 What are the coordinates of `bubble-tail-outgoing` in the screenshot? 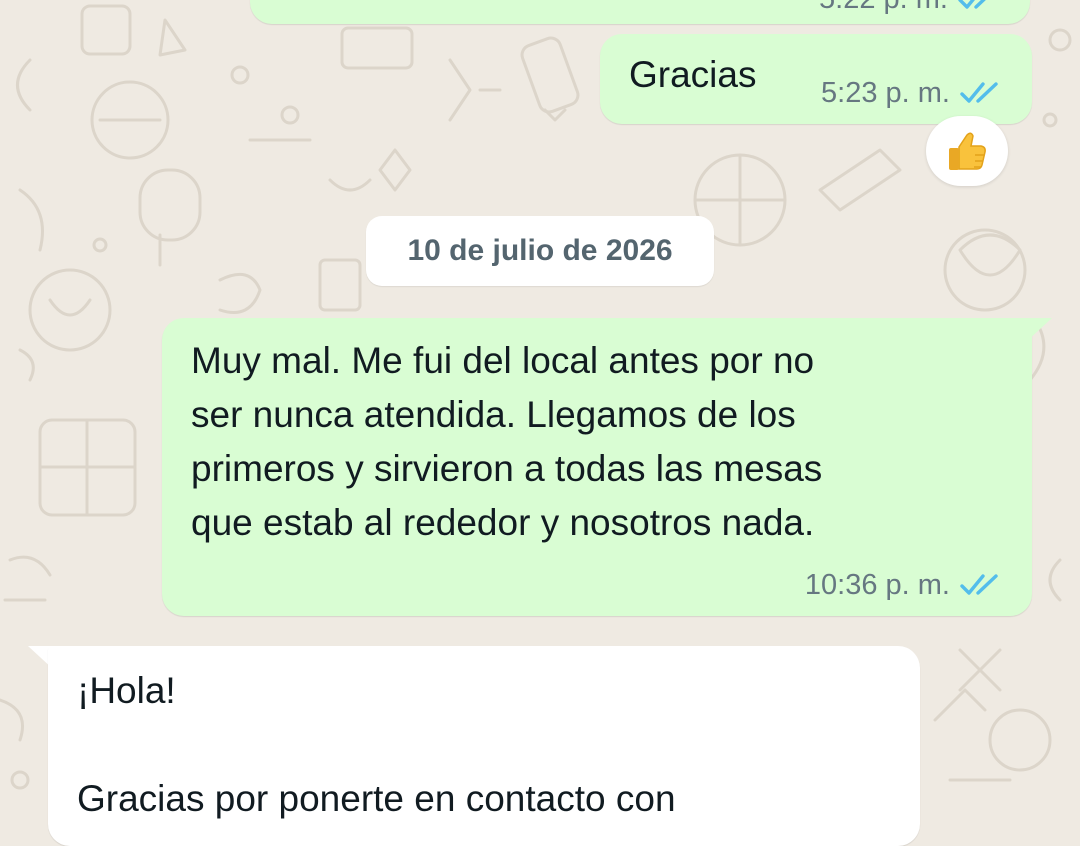 It's located at (1039, 330).